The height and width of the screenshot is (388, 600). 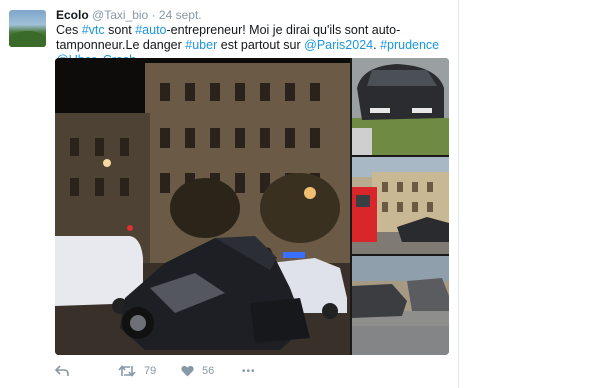 What do you see at coordinates (72, 15) in the screenshot?
I see `author-name: Ecolo` at bounding box center [72, 15].